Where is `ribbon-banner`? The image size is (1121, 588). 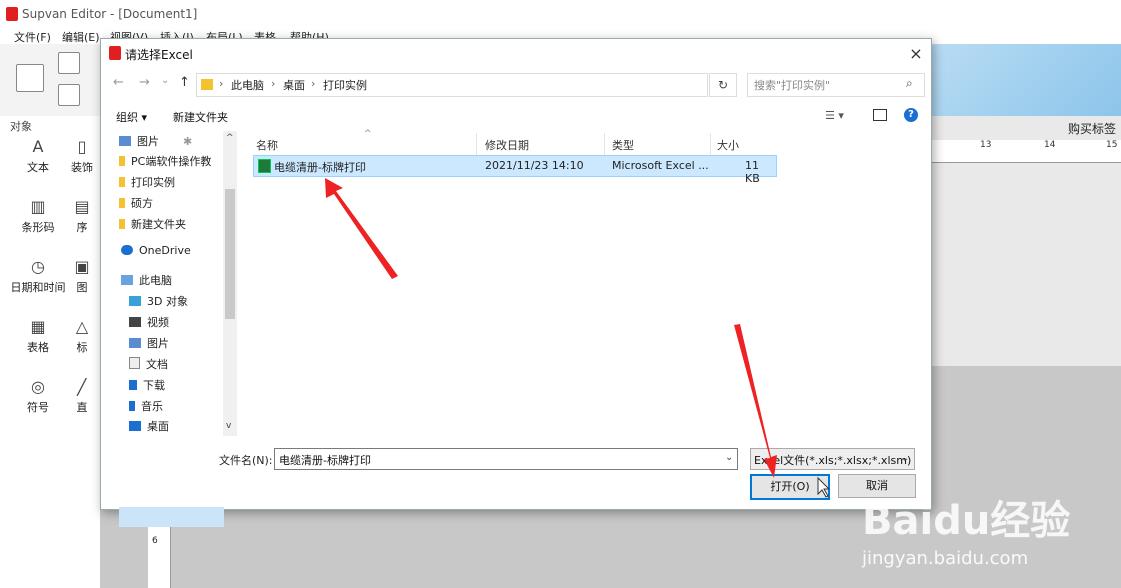 ribbon-banner is located at coordinates (1025, 80).